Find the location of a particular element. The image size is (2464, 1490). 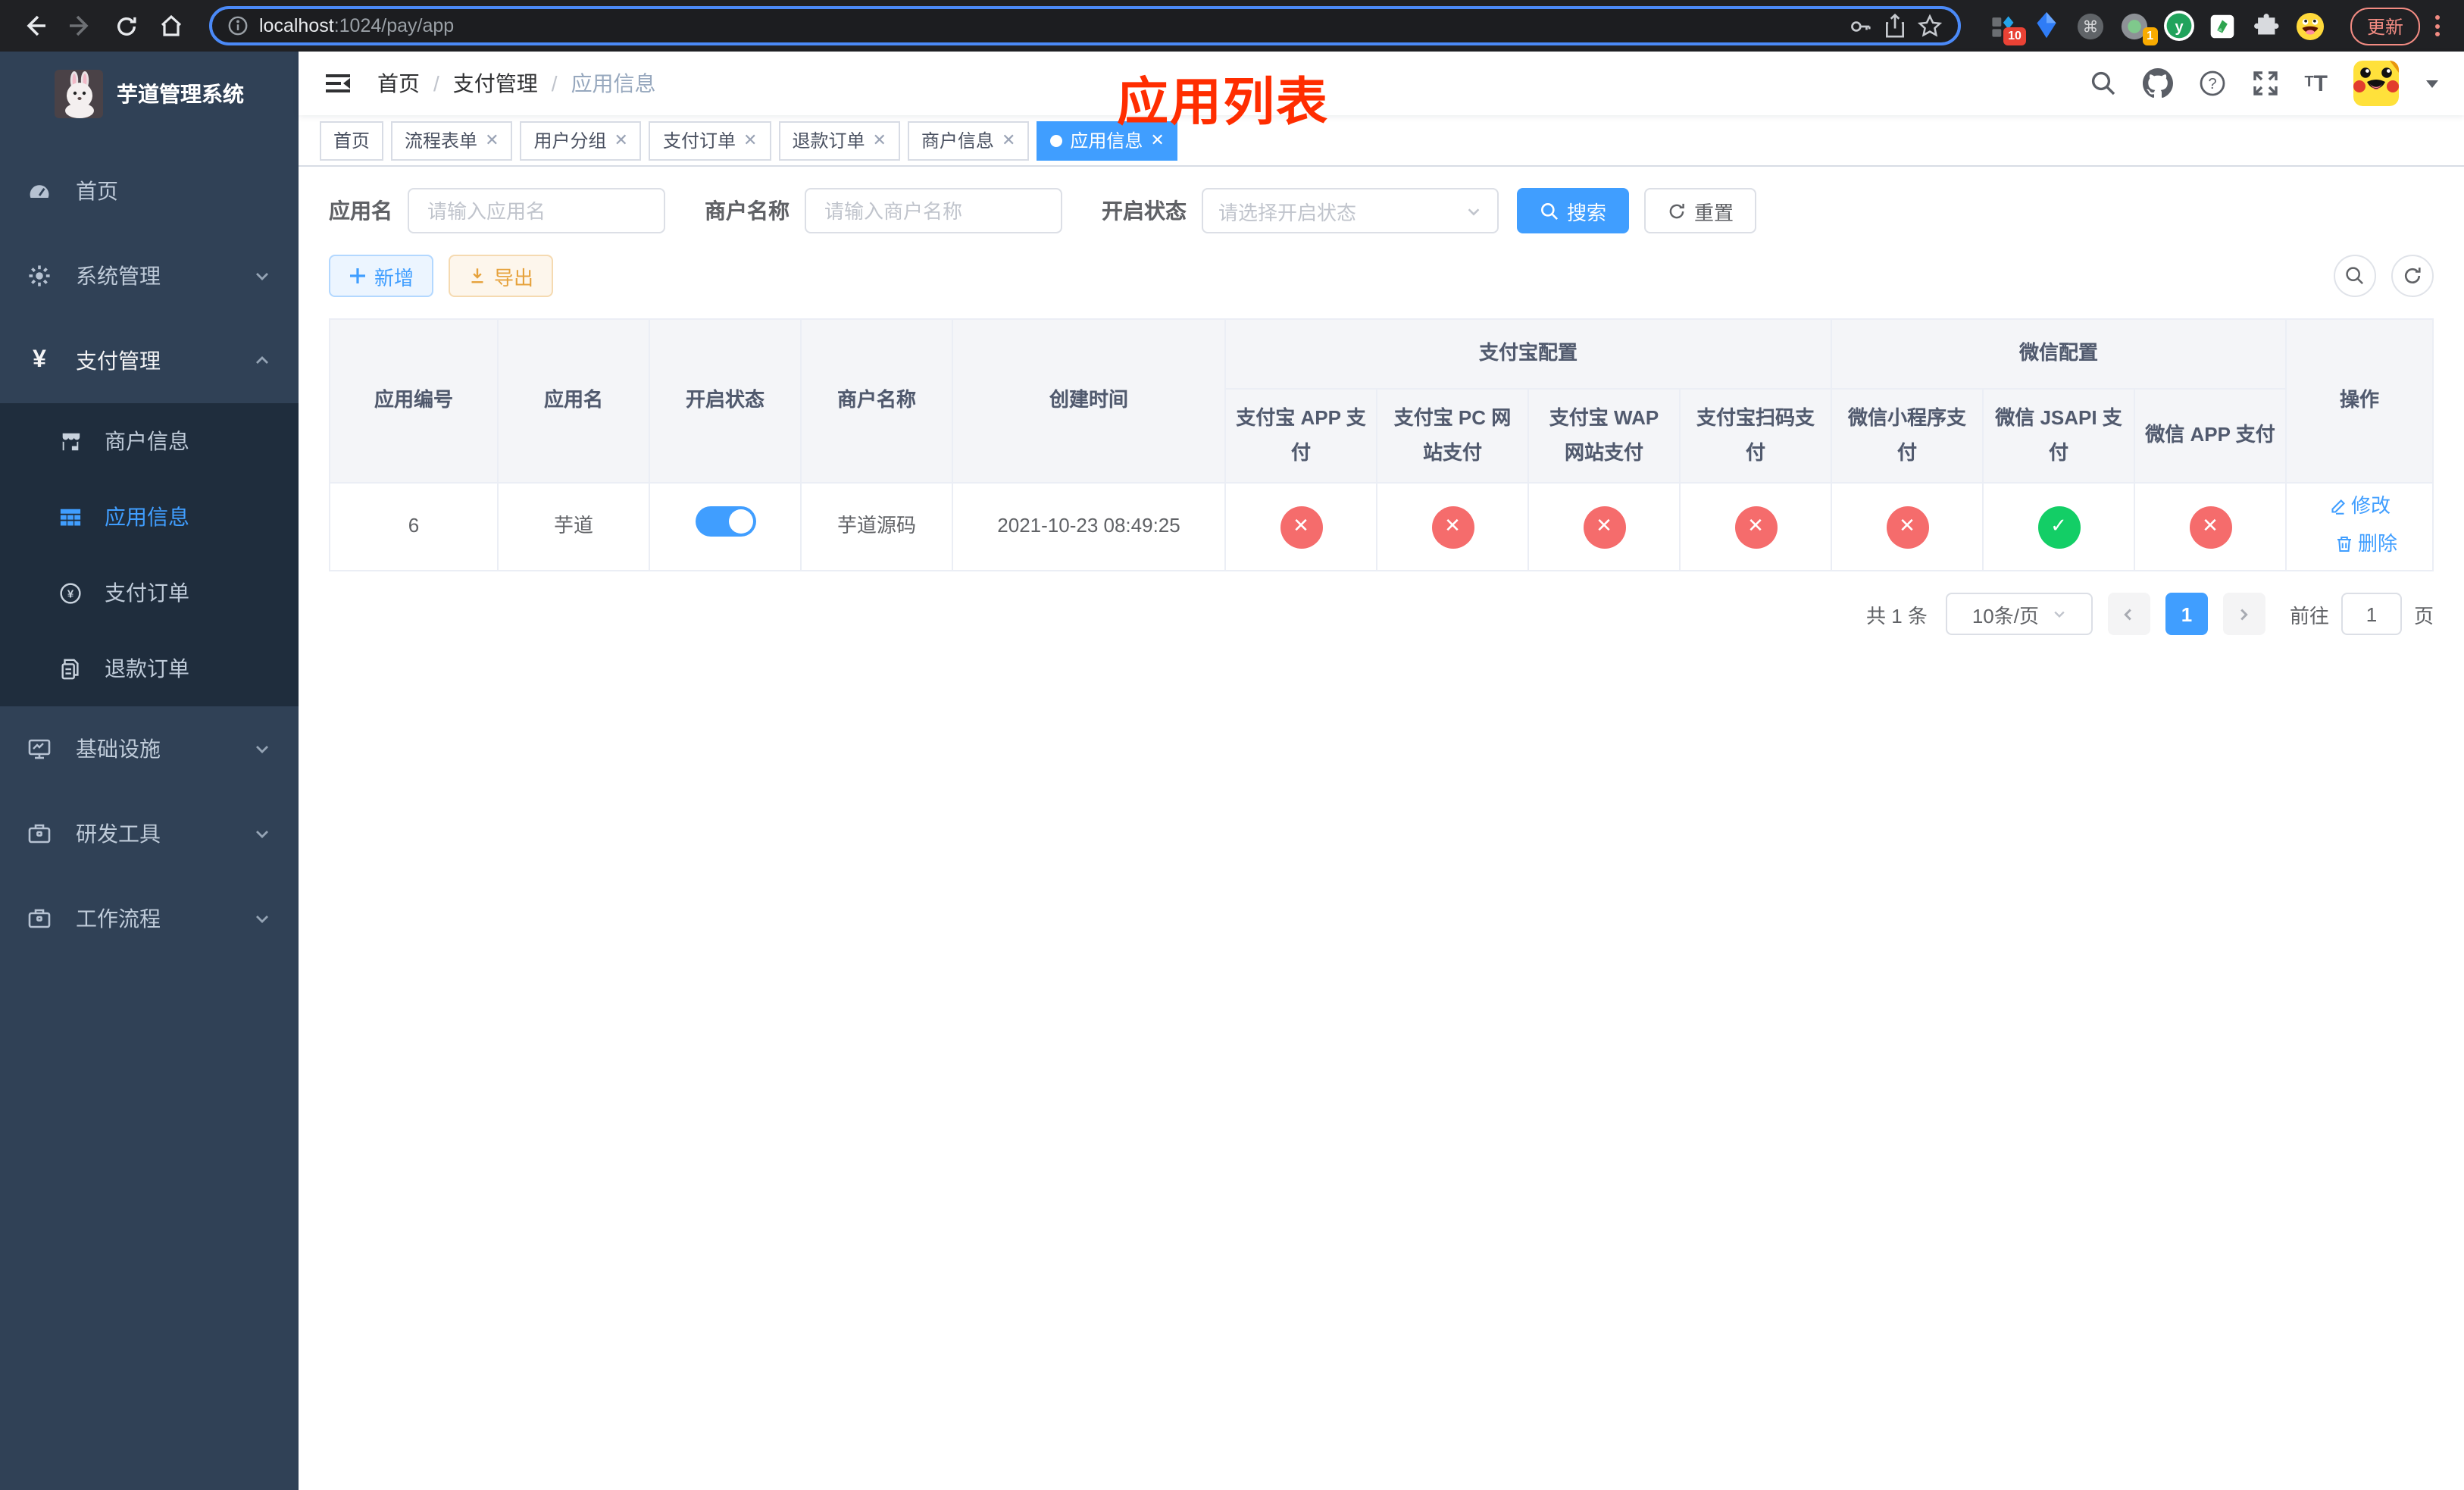

chevron-down-icon is located at coordinates (262, 834).